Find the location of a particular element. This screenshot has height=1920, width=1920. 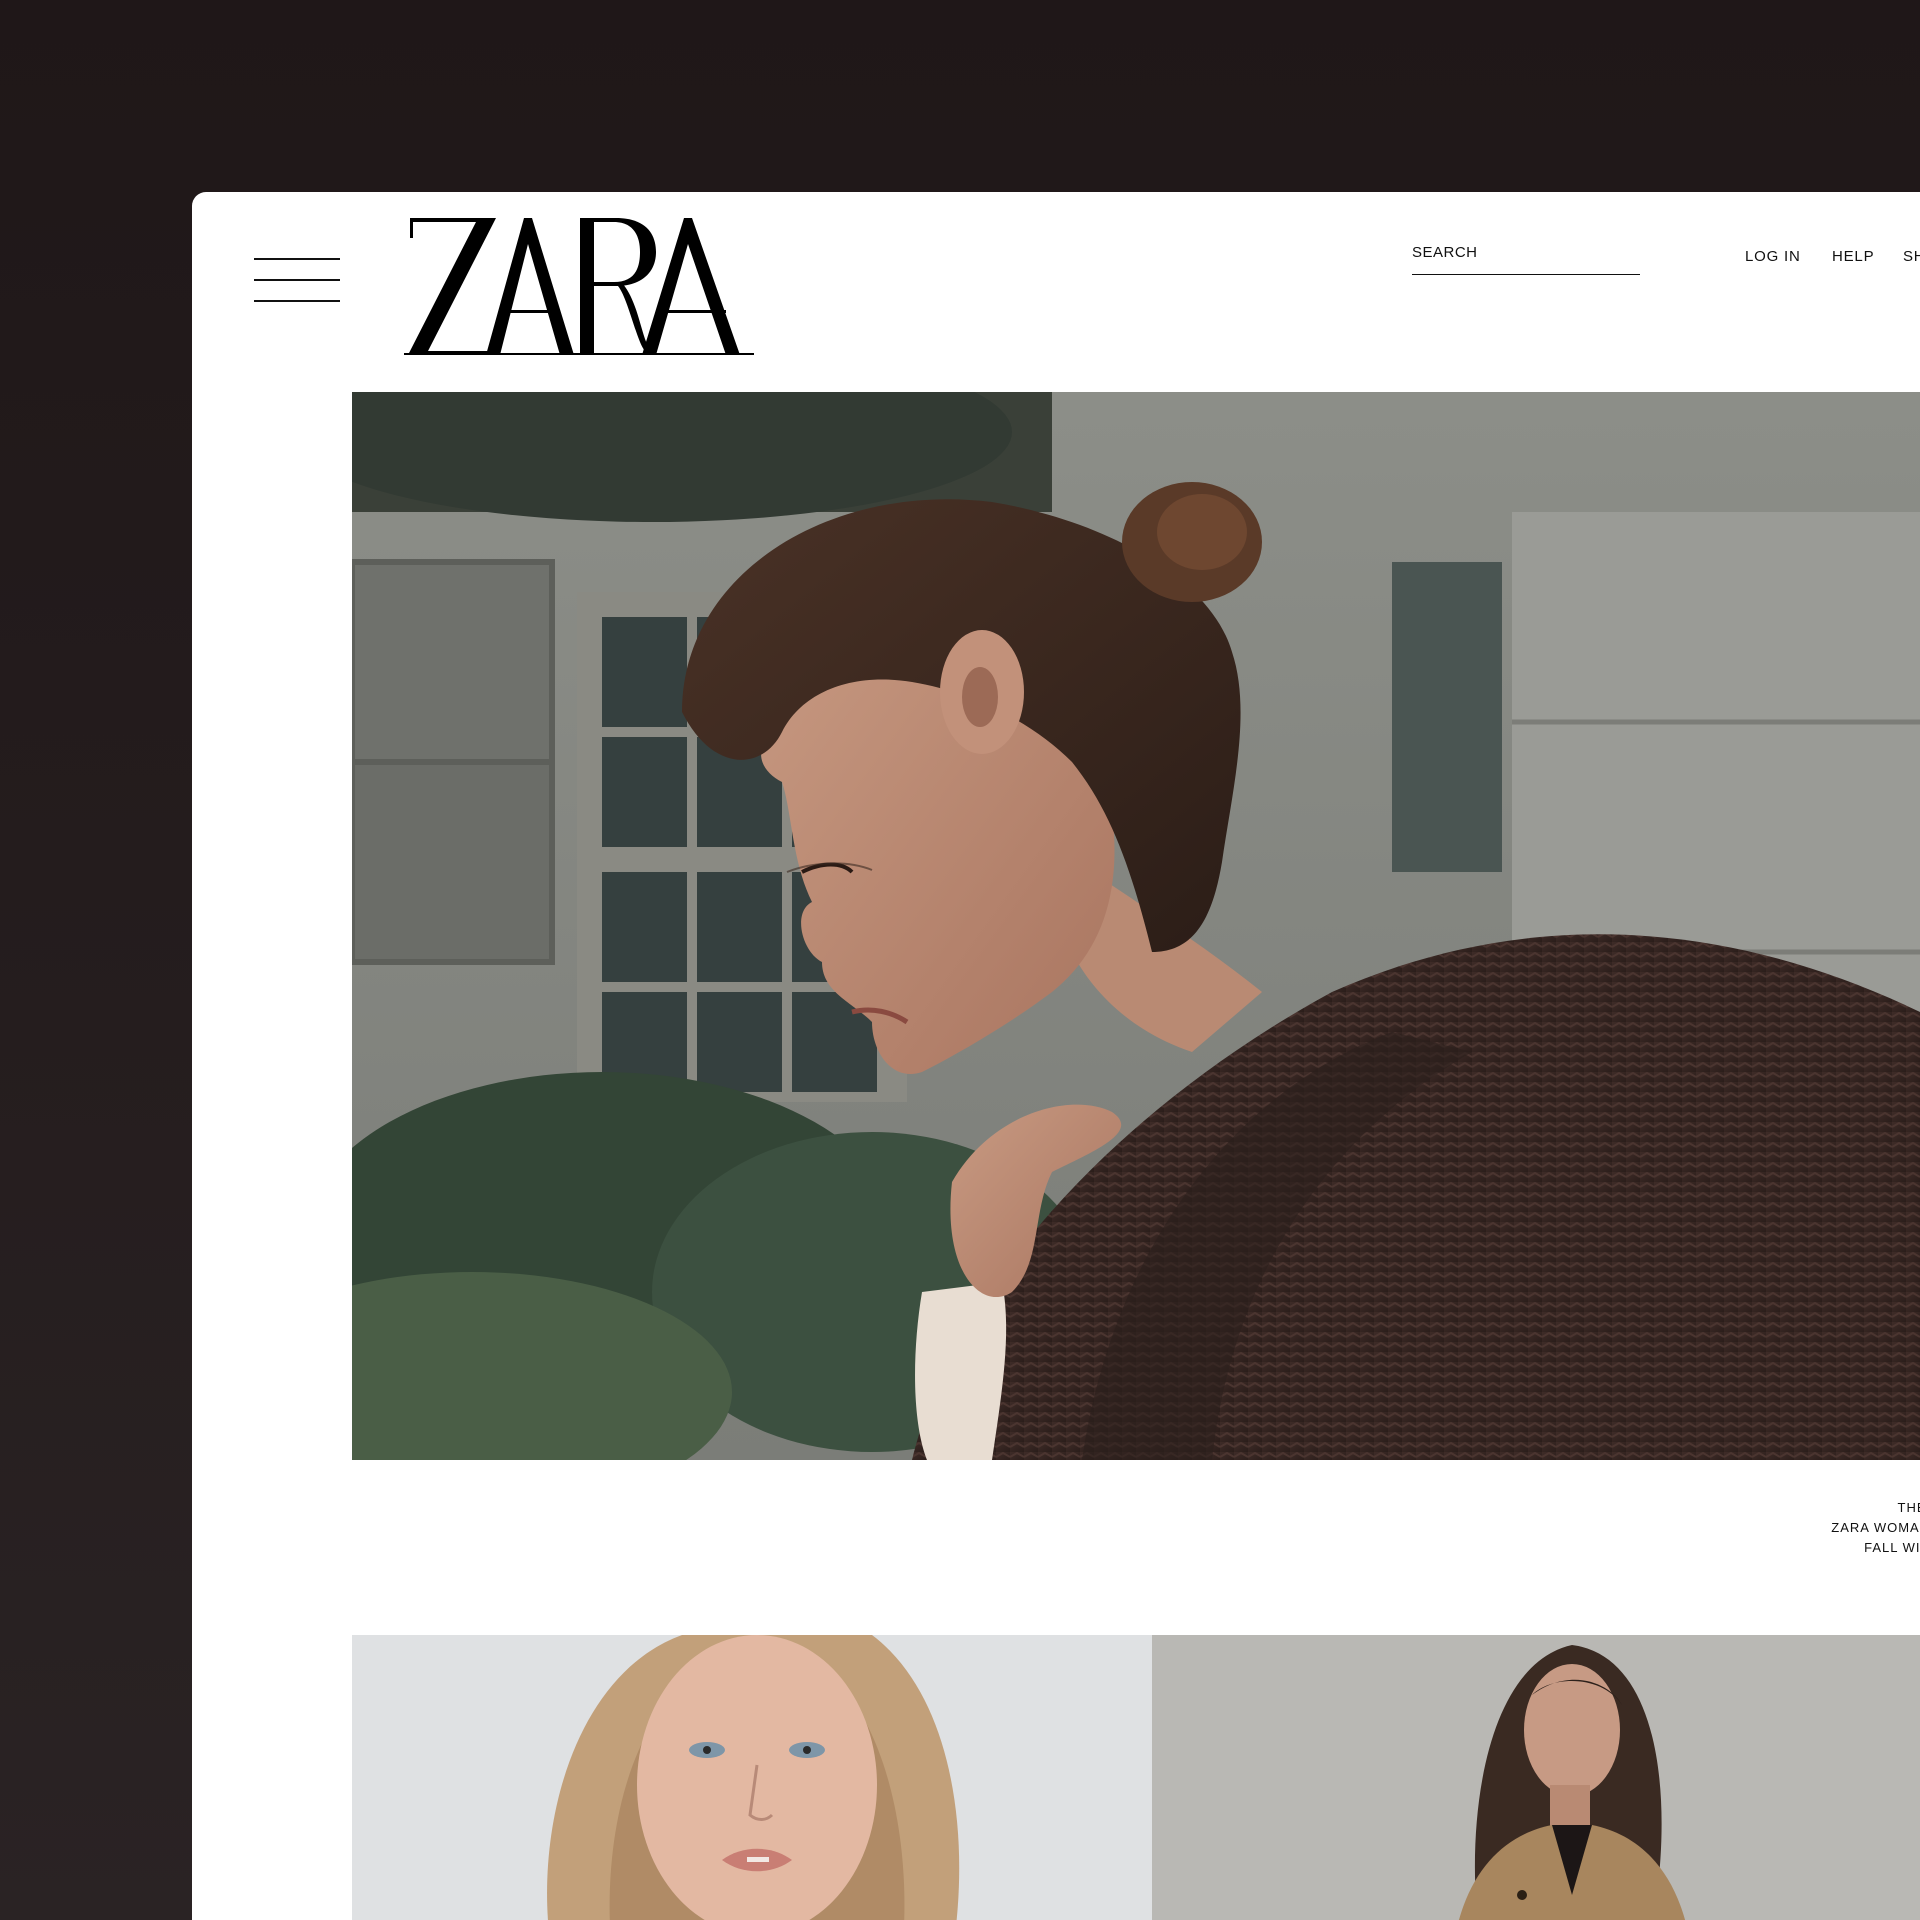

search-field is located at coordinates (1526, 259).